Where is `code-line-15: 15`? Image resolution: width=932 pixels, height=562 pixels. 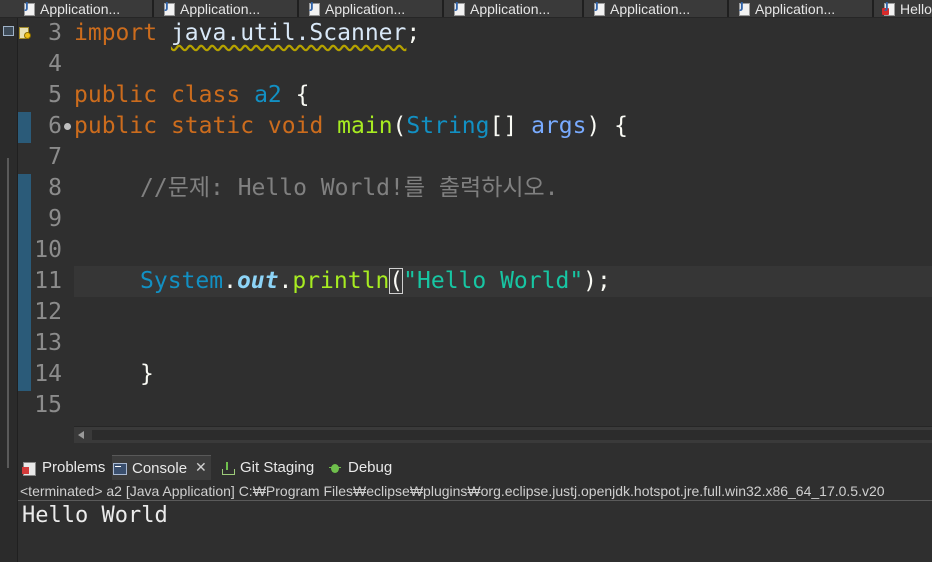 code-line-15: 15 is located at coordinates (475, 405).